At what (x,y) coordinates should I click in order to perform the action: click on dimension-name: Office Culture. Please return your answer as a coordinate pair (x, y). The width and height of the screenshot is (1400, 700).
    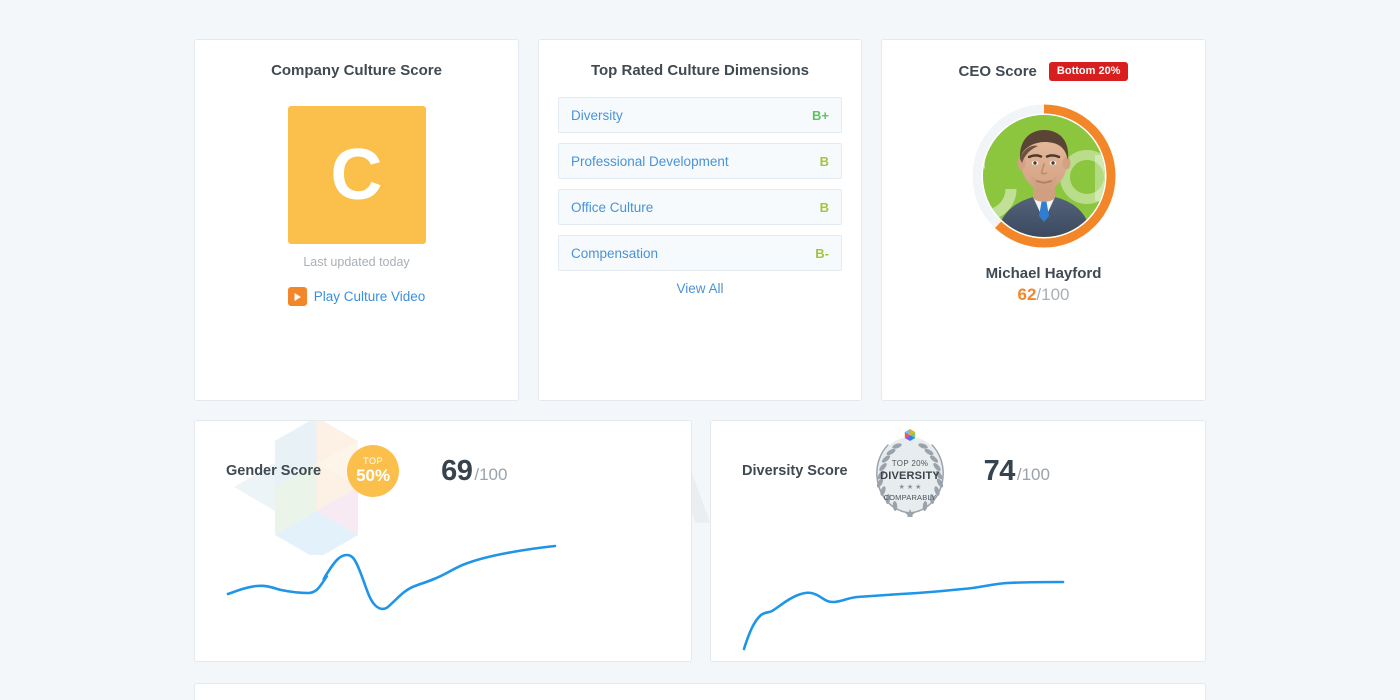
    Looking at the image, I should click on (612, 207).